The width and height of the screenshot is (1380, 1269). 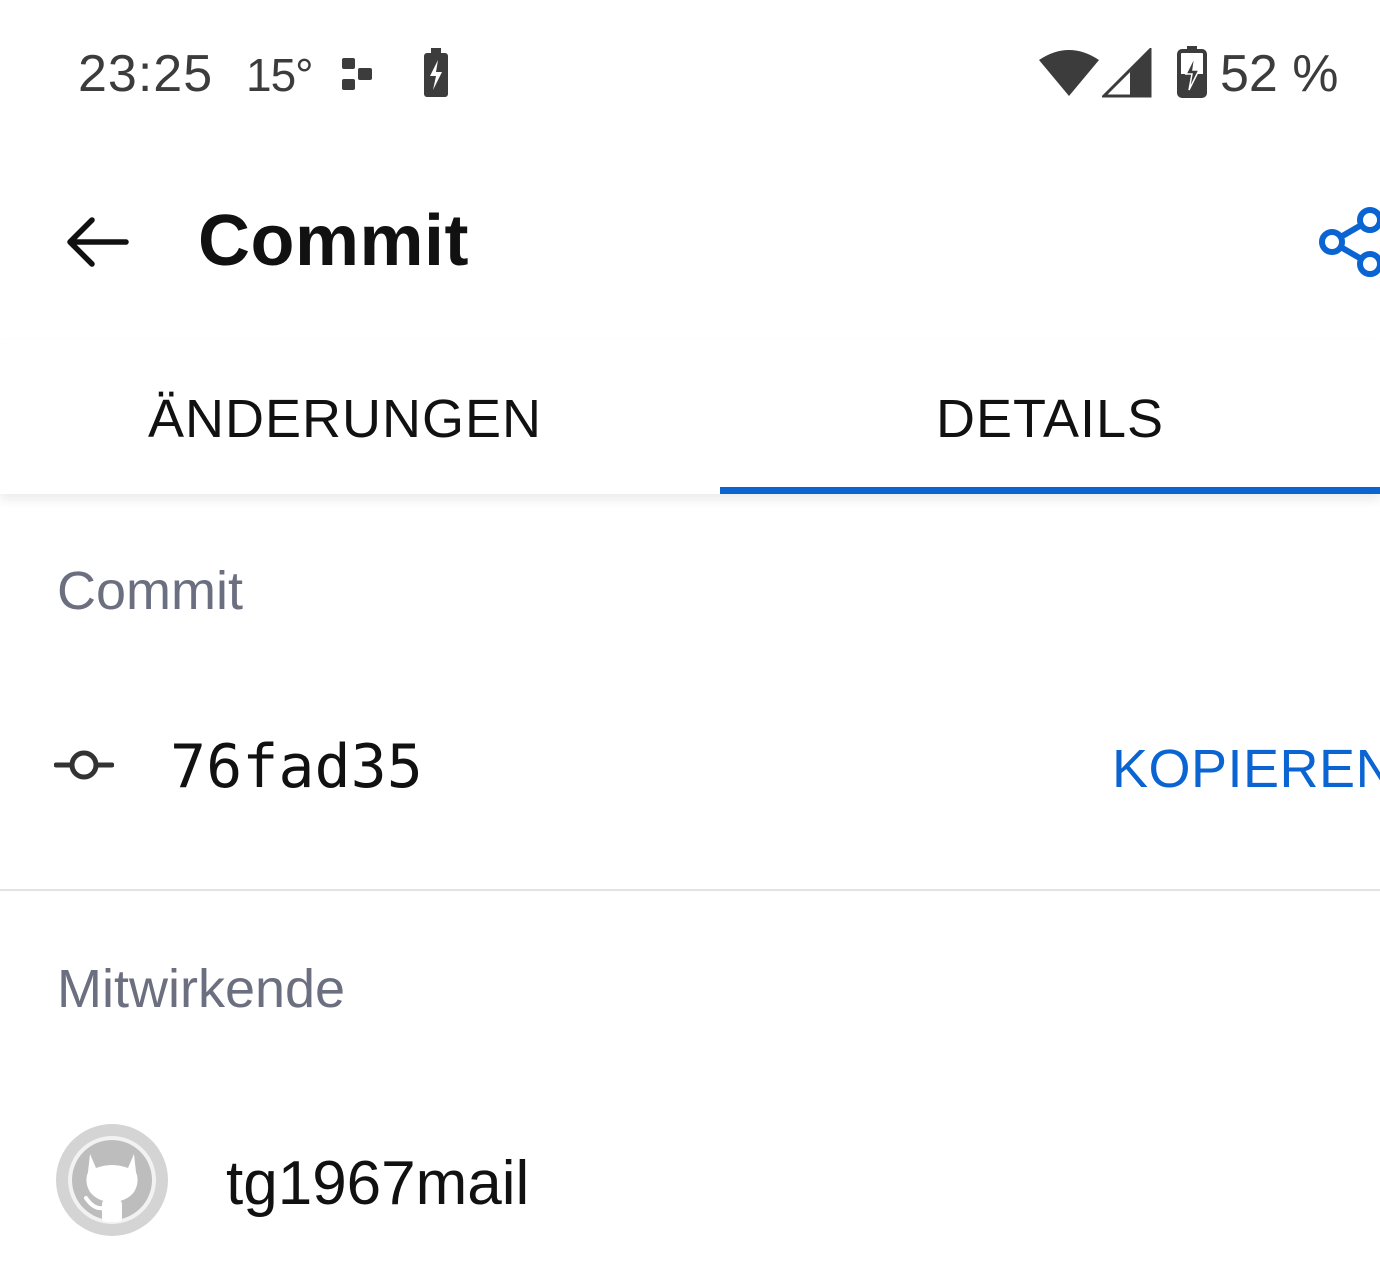 What do you see at coordinates (1050, 490) in the screenshot?
I see `tab-selected-indicator` at bounding box center [1050, 490].